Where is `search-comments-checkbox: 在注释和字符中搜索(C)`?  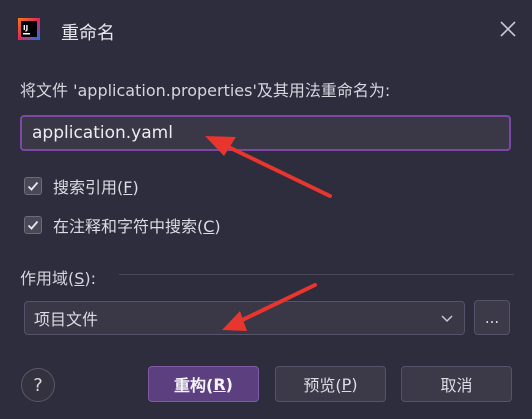 search-comments-checkbox: 在注释和字符中搜索(C) is located at coordinates (122, 225).